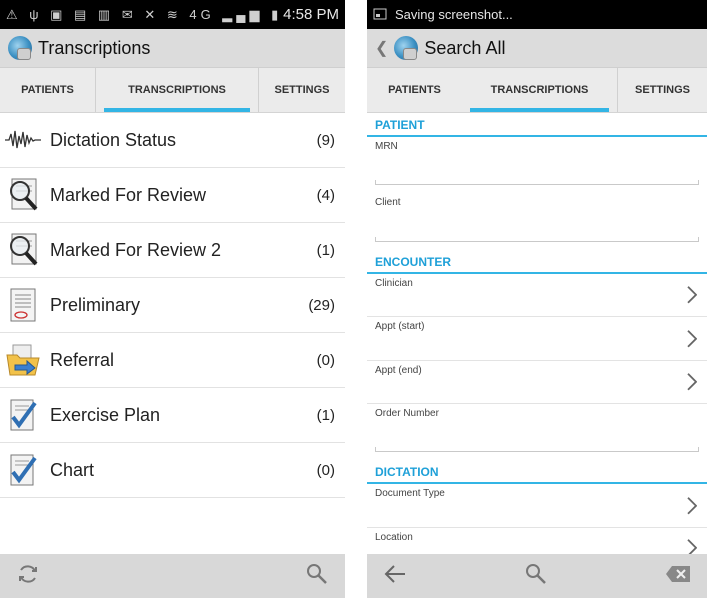 The height and width of the screenshot is (598, 707). What do you see at coordinates (410, 493) in the screenshot?
I see `field-label: Document Type` at bounding box center [410, 493].